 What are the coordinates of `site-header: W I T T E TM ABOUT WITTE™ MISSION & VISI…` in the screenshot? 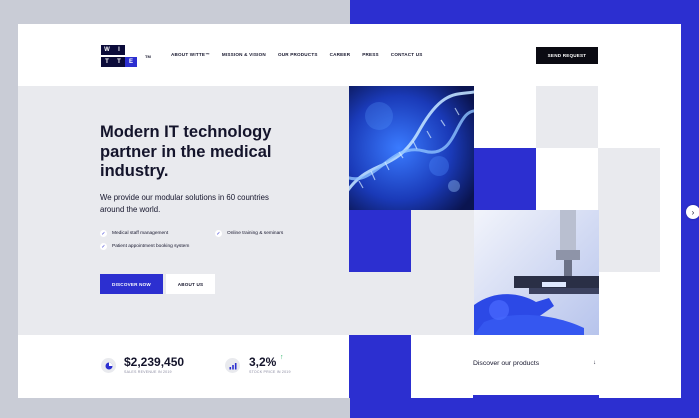 It's located at (349, 55).